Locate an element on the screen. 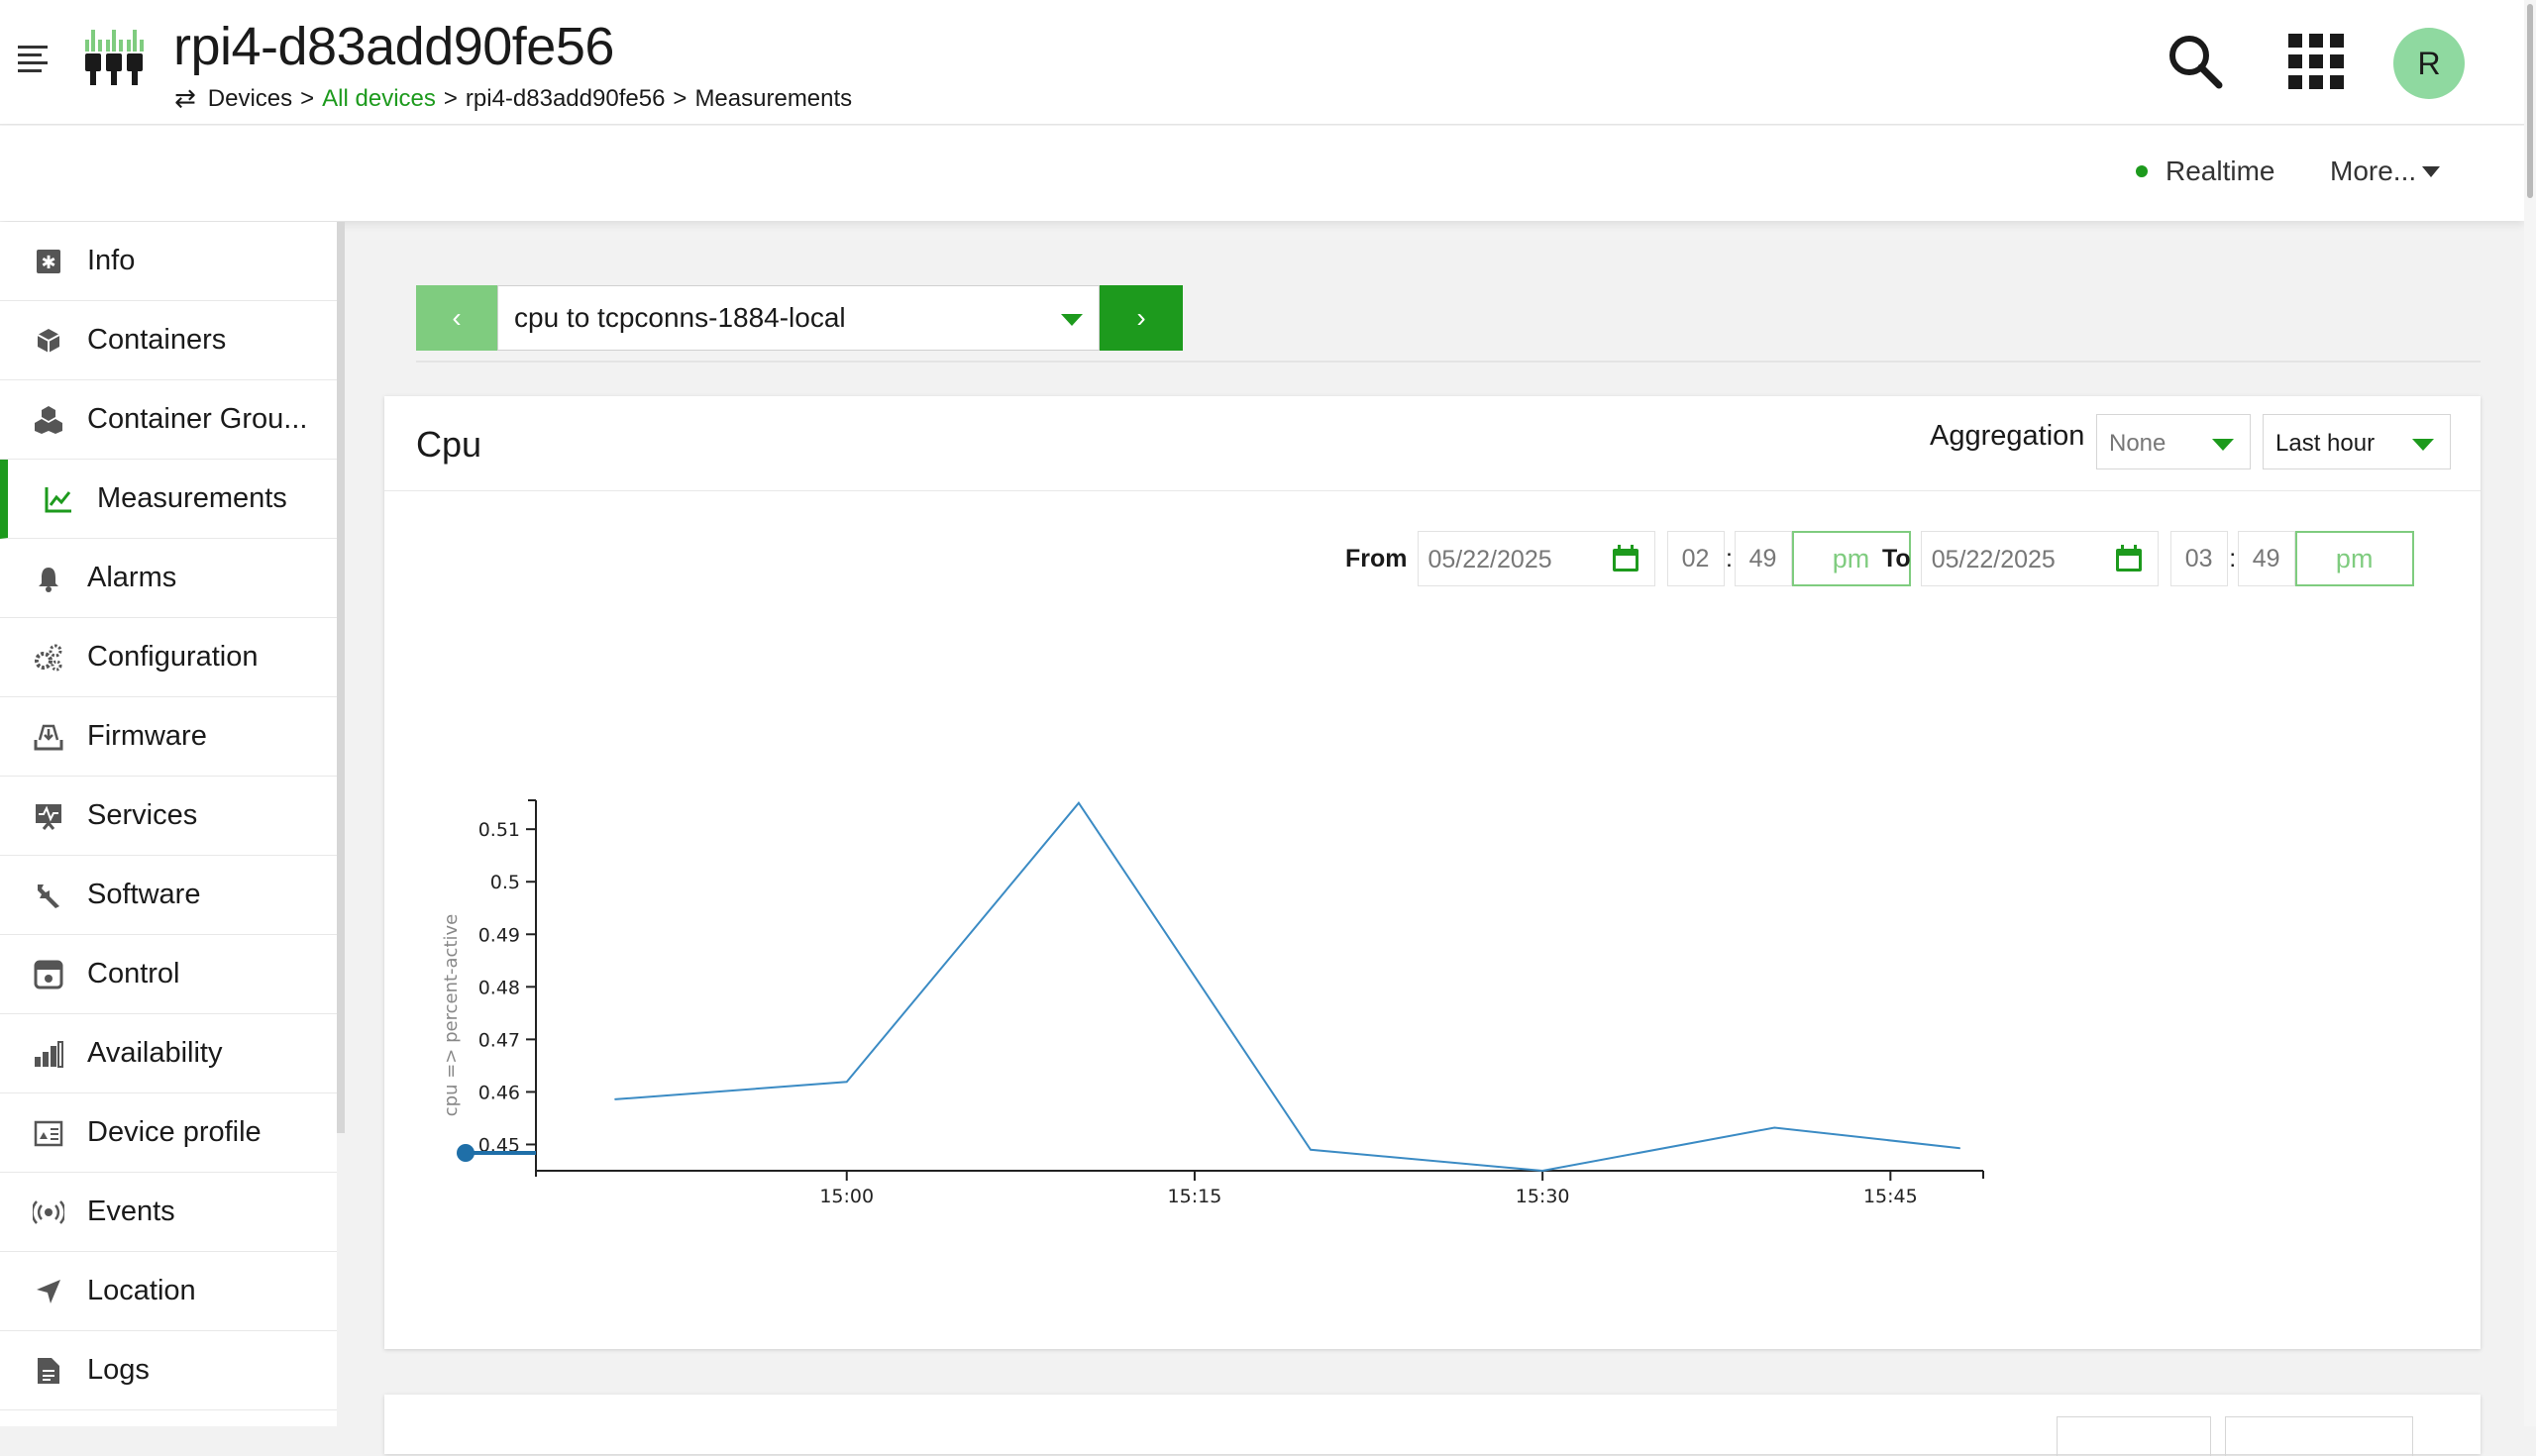 Image resolution: width=2536 pixels, height=1456 pixels. sidebar-item-label: Events is located at coordinates (131, 1211).